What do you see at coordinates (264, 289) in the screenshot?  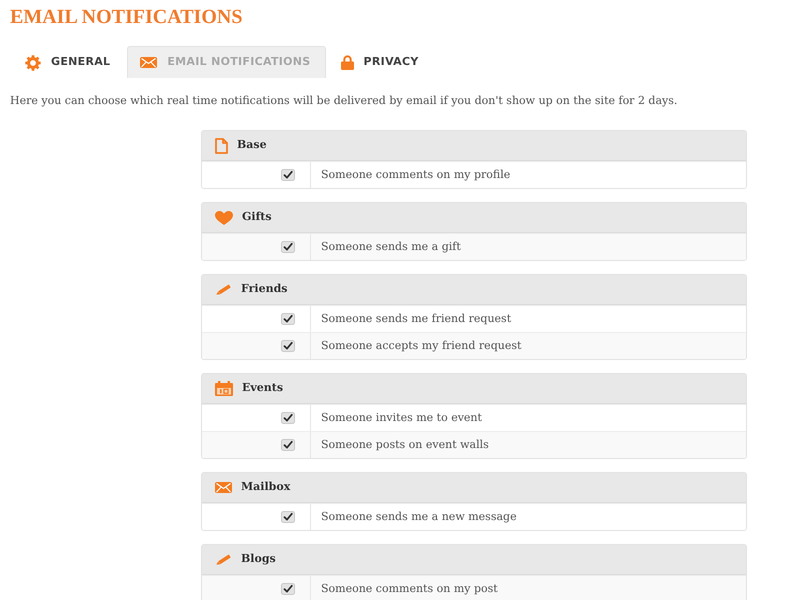 I see `section-title: Friends` at bounding box center [264, 289].